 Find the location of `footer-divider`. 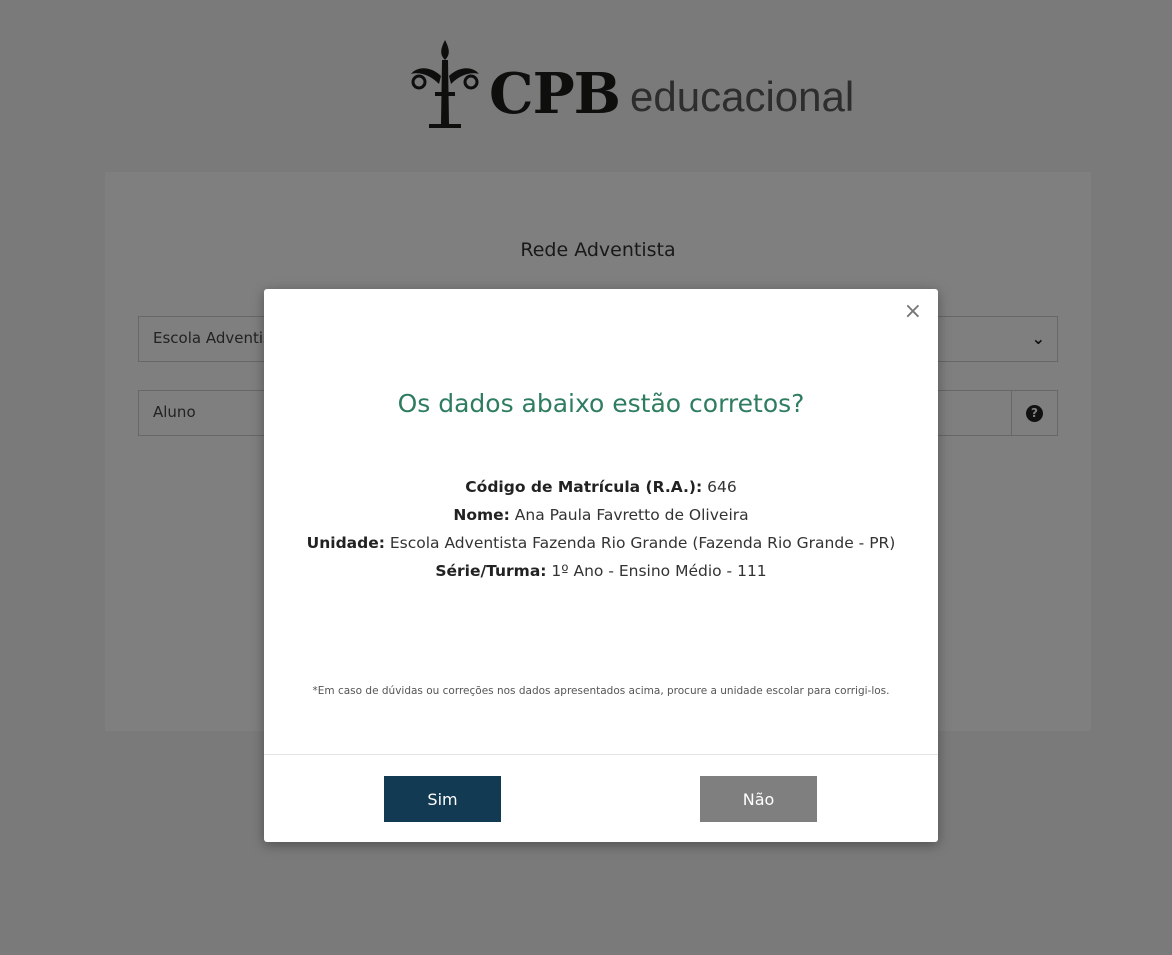

footer-divider is located at coordinates (601, 754).